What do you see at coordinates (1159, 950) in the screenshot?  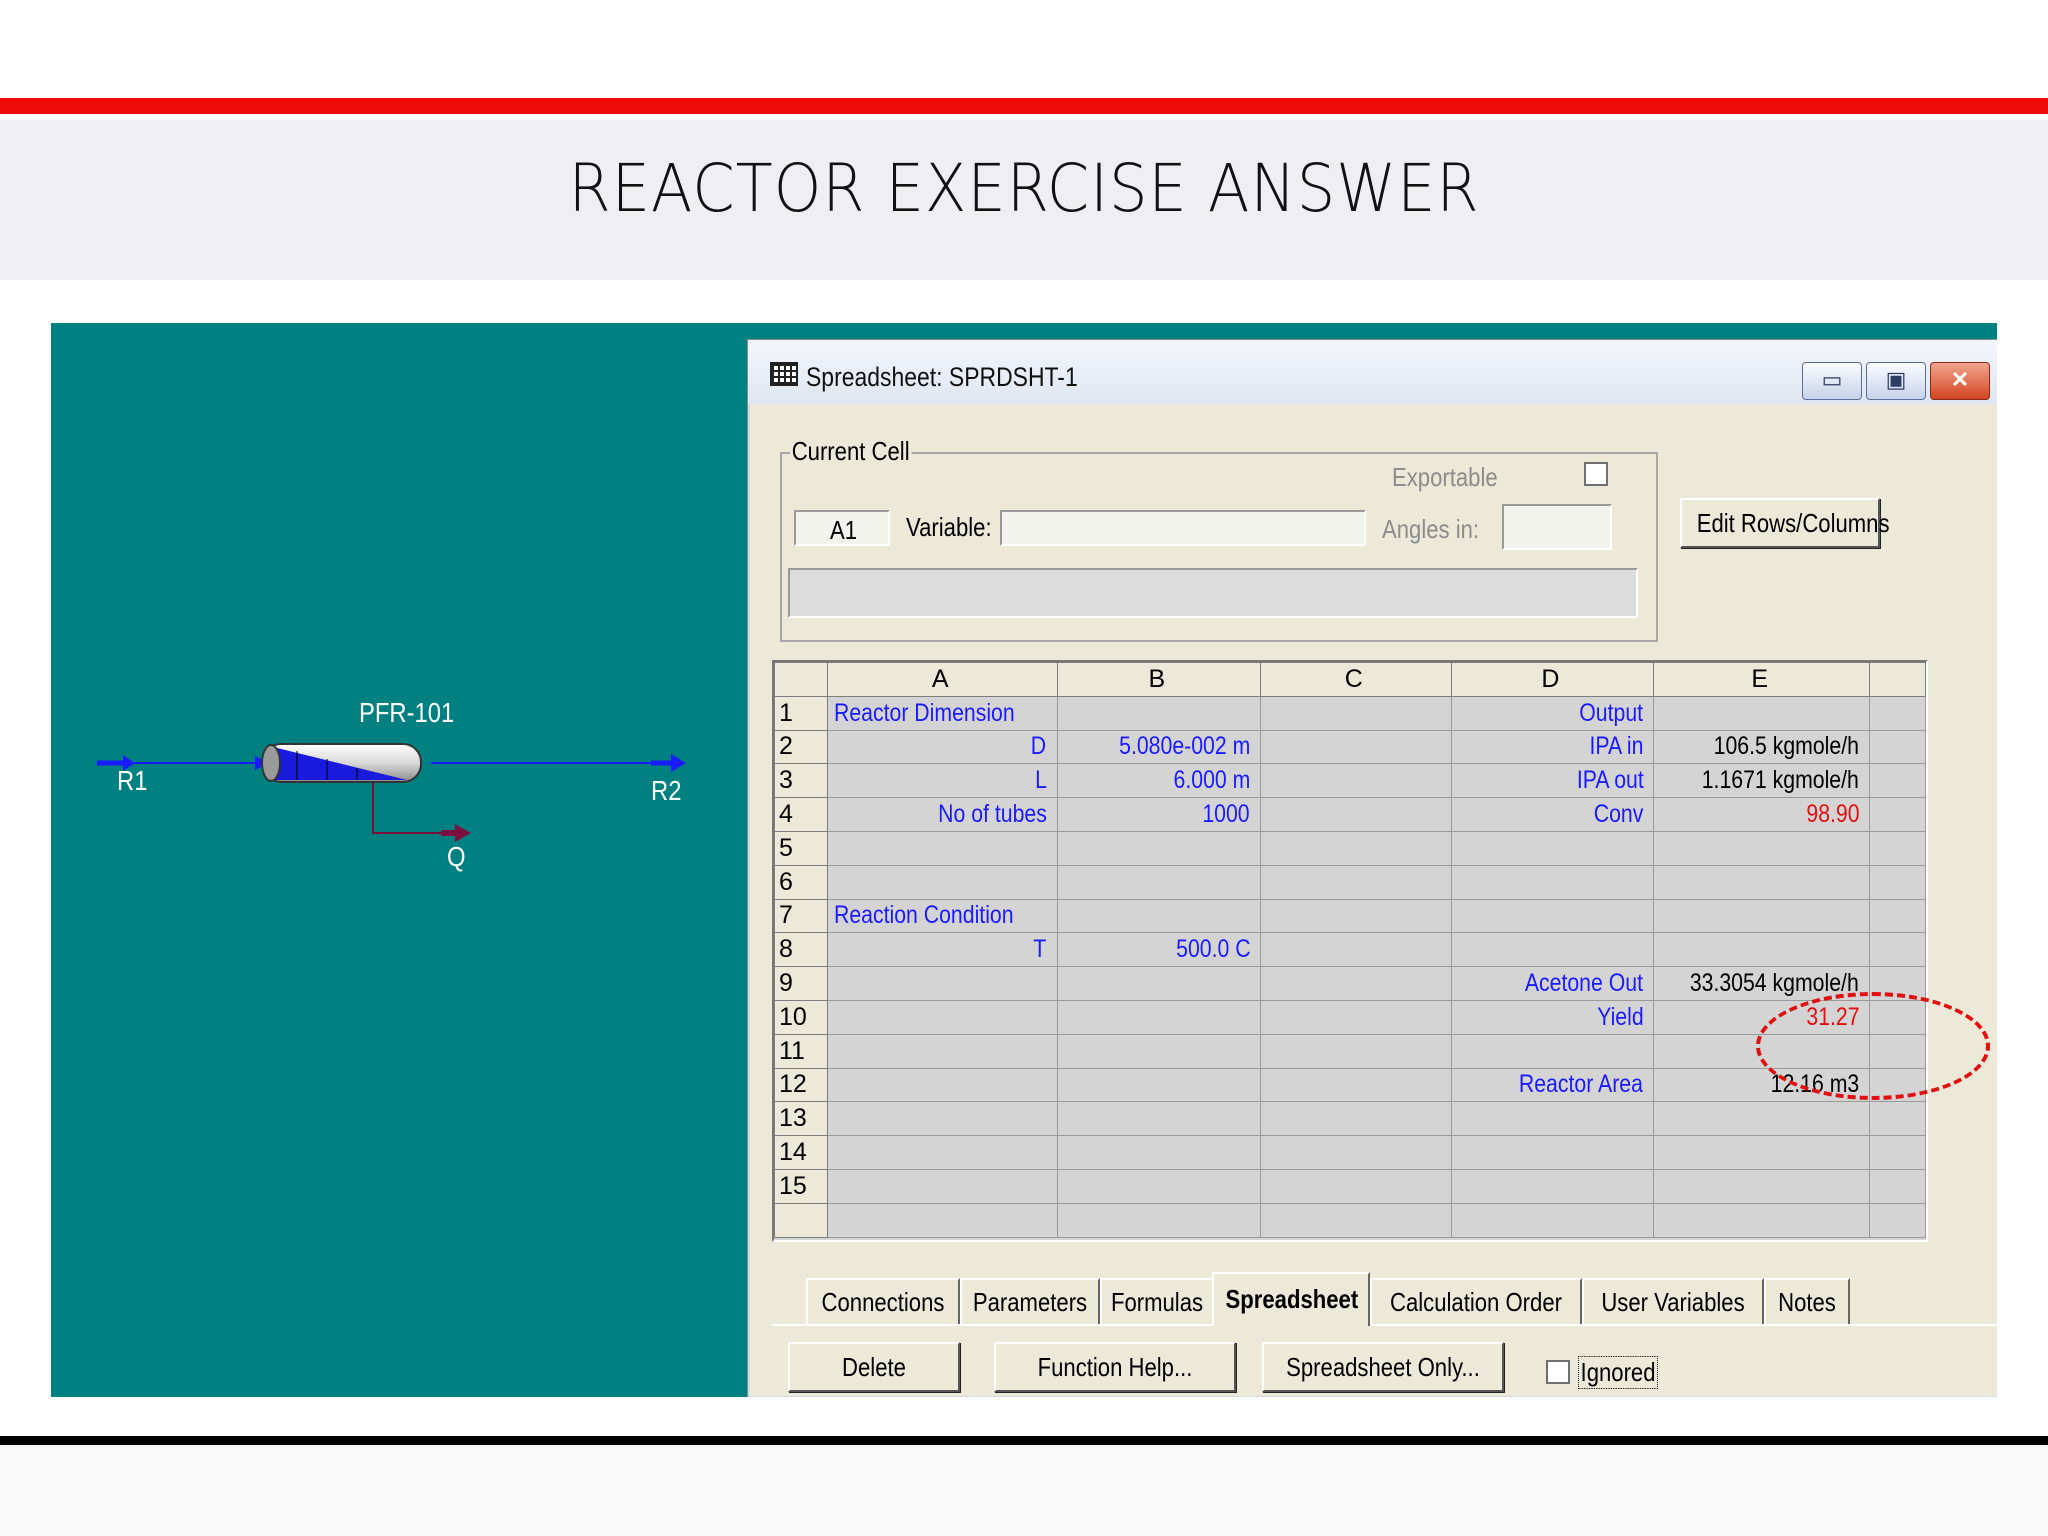 I see `cell-b8: 500.0 C` at bounding box center [1159, 950].